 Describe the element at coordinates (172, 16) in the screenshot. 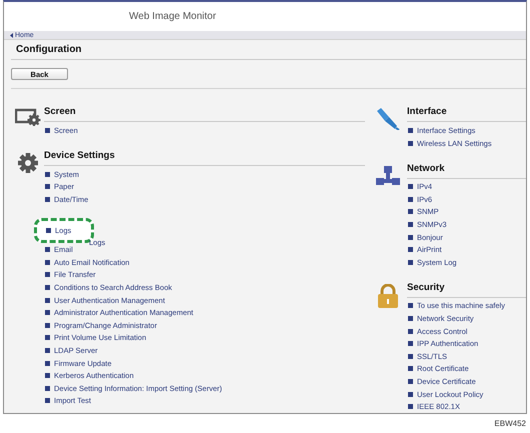

I see `window-title: Web Image Monitor` at that location.